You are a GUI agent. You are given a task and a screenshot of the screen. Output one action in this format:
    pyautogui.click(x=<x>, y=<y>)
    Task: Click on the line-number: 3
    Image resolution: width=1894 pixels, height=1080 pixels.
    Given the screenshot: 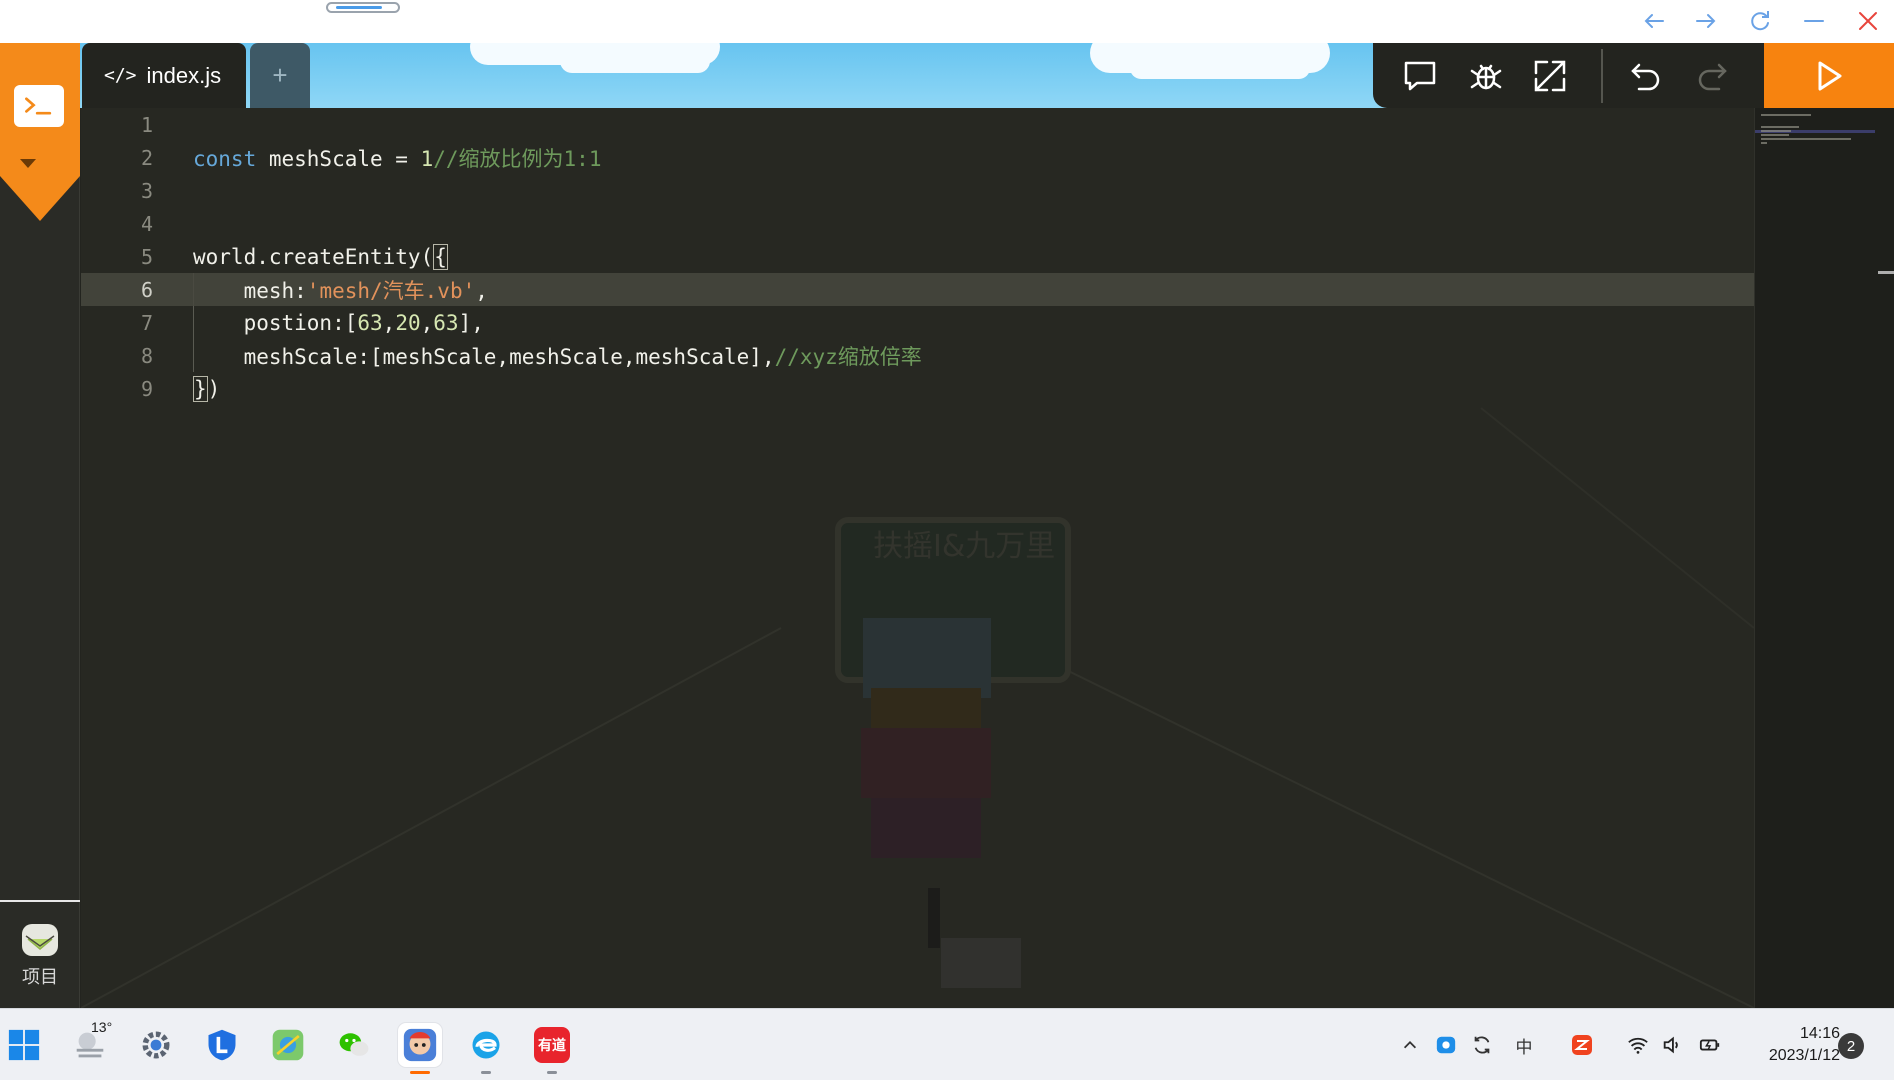 What is the action you would take?
    pyautogui.click(x=146, y=190)
    